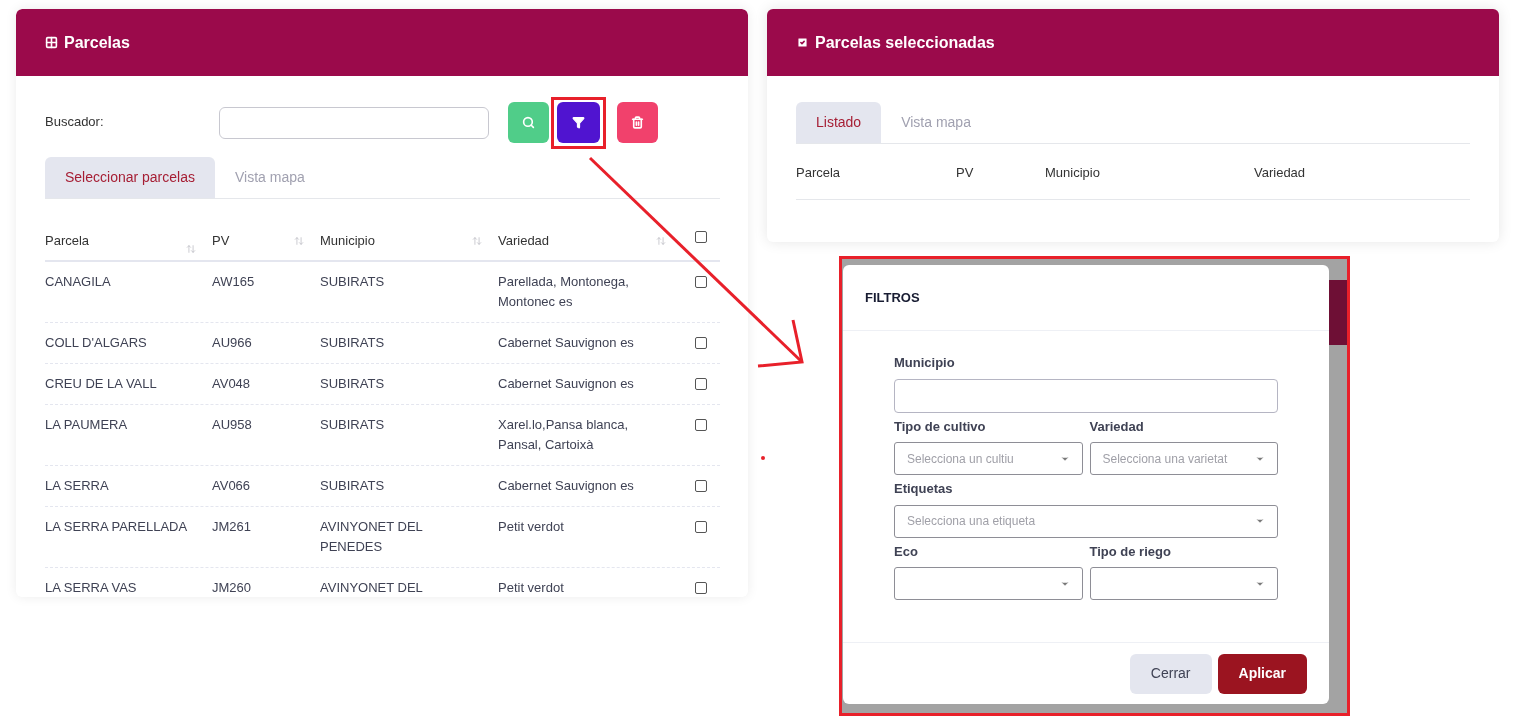  Describe the element at coordinates (1260, 521) in the screenshot. I see `dropdown-icon` at that location.